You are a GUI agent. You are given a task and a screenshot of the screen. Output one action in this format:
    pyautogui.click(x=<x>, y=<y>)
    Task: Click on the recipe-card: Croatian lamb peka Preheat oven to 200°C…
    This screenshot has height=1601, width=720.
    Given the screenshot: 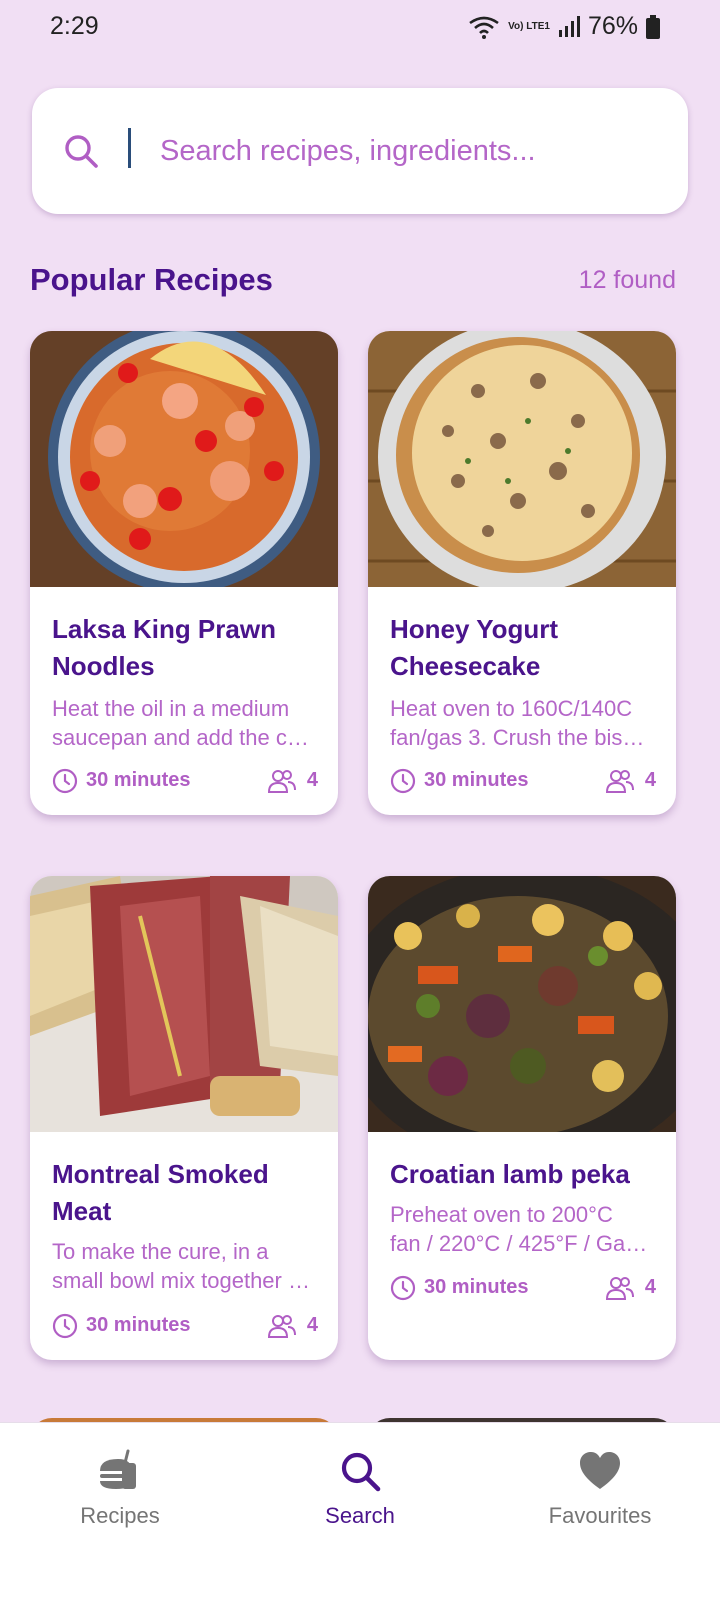 What is the action you would take?
    pyautogui.click(x=522, y=1118)
    